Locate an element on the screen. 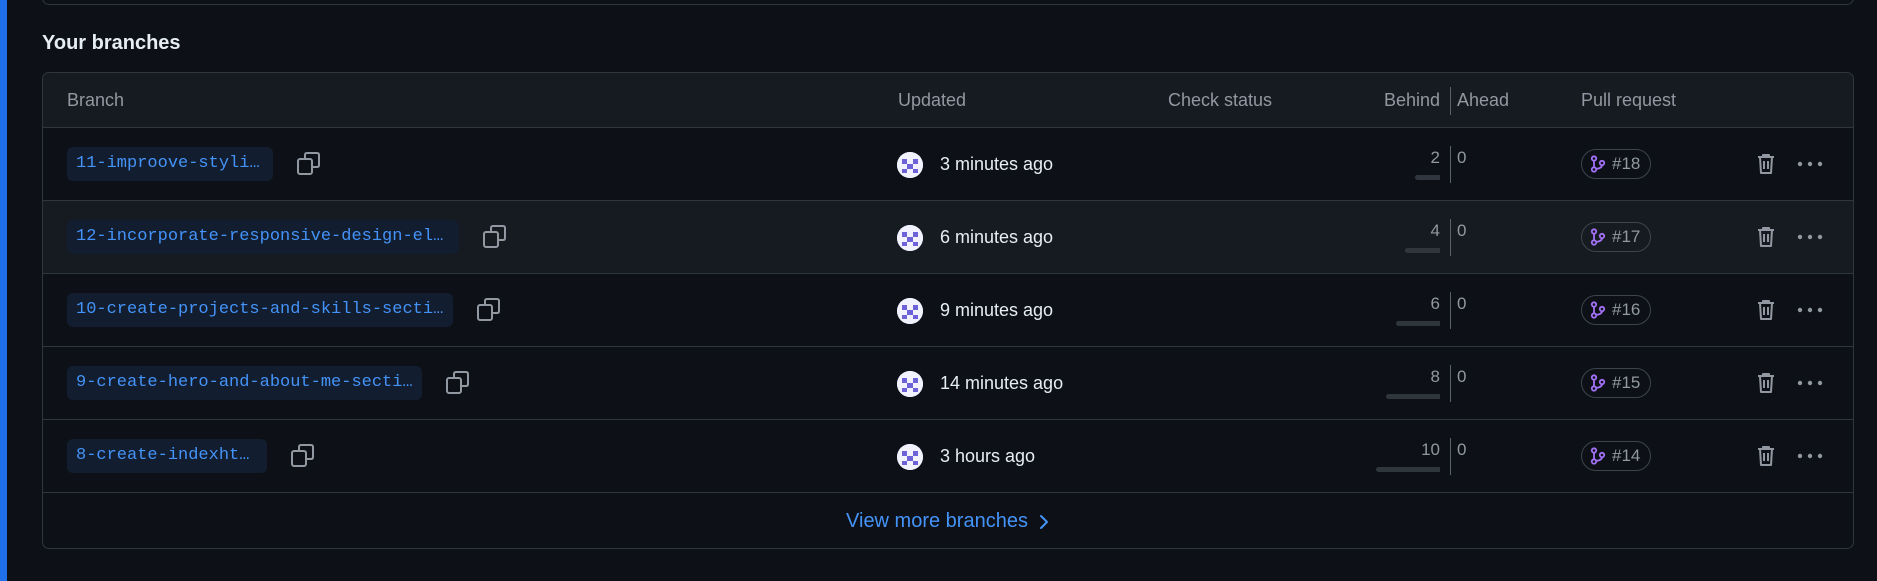  updated-time: 6 minutes ago is located at coordinates (997, 237).